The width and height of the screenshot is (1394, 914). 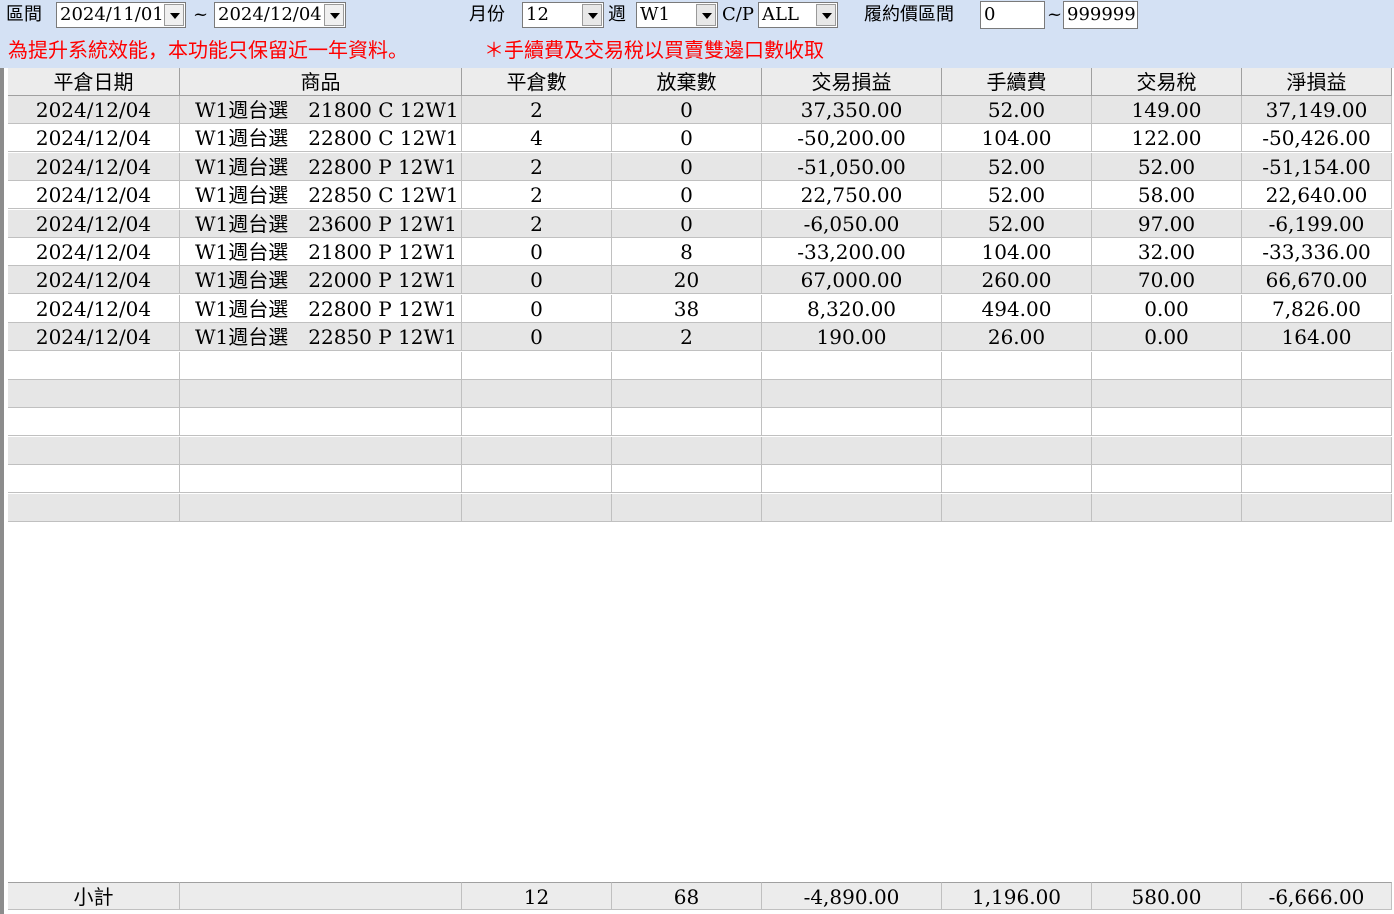 I want to click on cell-tax: 97.00, so click(x=1167, y=223).